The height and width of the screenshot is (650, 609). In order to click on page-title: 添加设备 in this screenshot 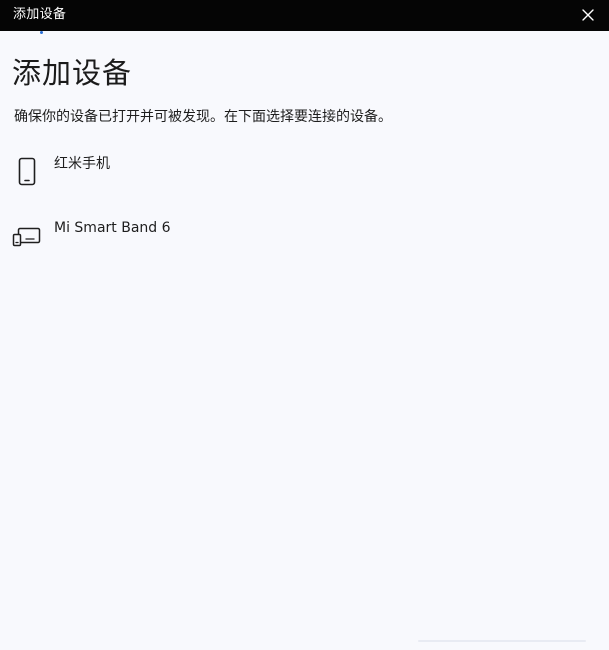, I will do `click(72, 73)`.